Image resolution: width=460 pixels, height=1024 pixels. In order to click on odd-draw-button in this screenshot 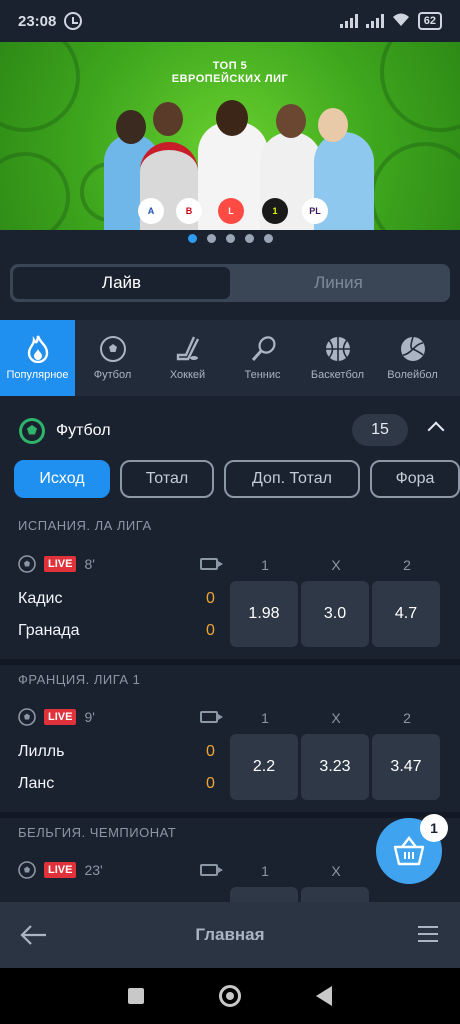, I will do `click(335, 894)`.